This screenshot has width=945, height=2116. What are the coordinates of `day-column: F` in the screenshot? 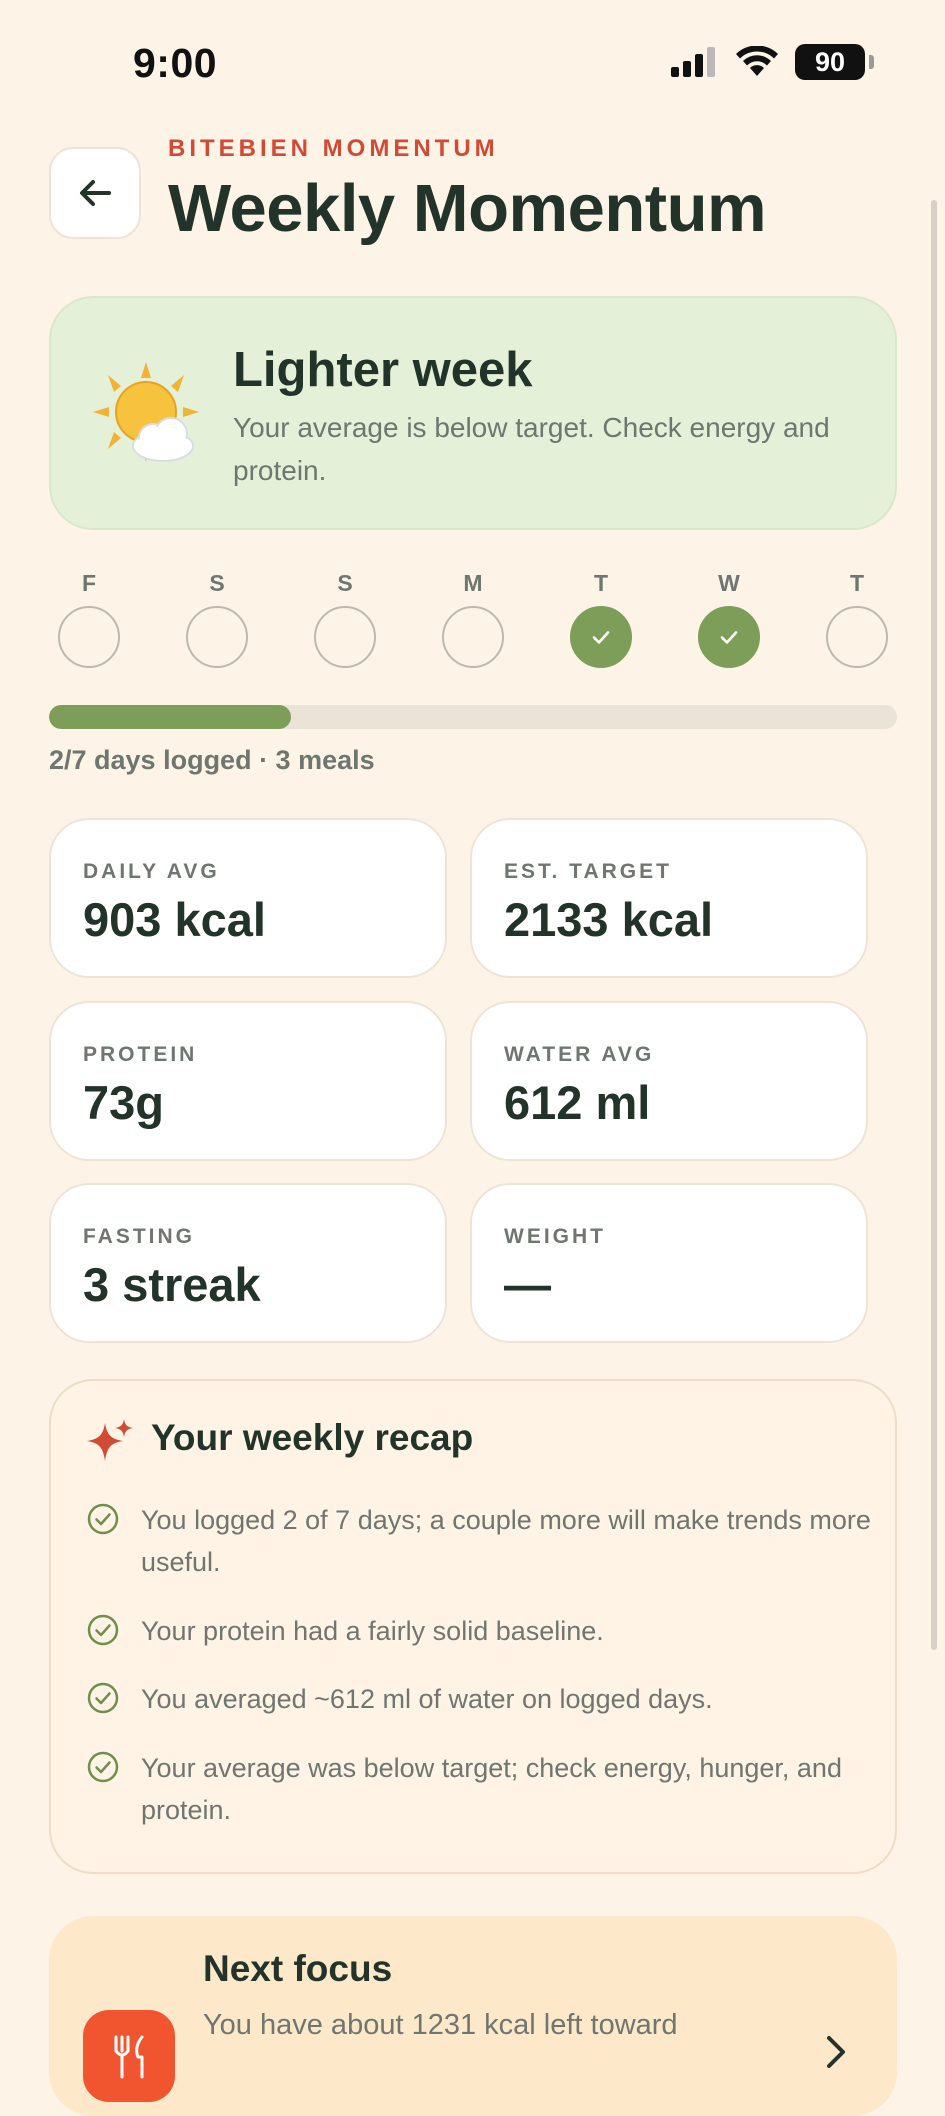 It's located at (89, 617).